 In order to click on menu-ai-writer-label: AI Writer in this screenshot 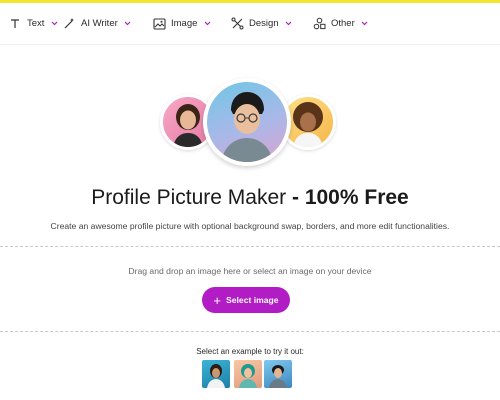, I will do `click(99, 23)`.